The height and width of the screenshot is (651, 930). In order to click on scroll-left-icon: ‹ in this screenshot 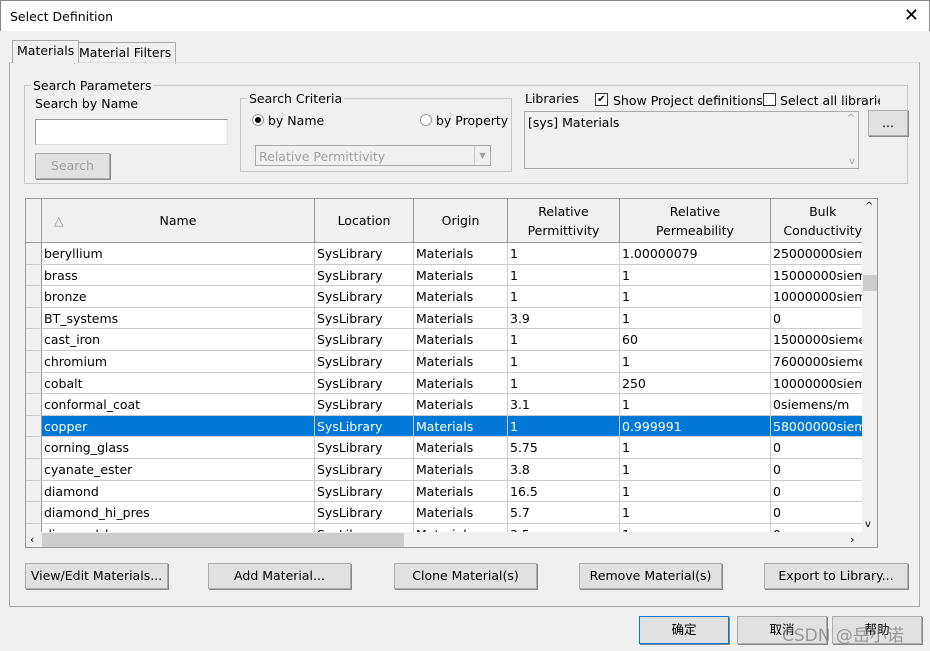, I will do `click(32, 539)`.